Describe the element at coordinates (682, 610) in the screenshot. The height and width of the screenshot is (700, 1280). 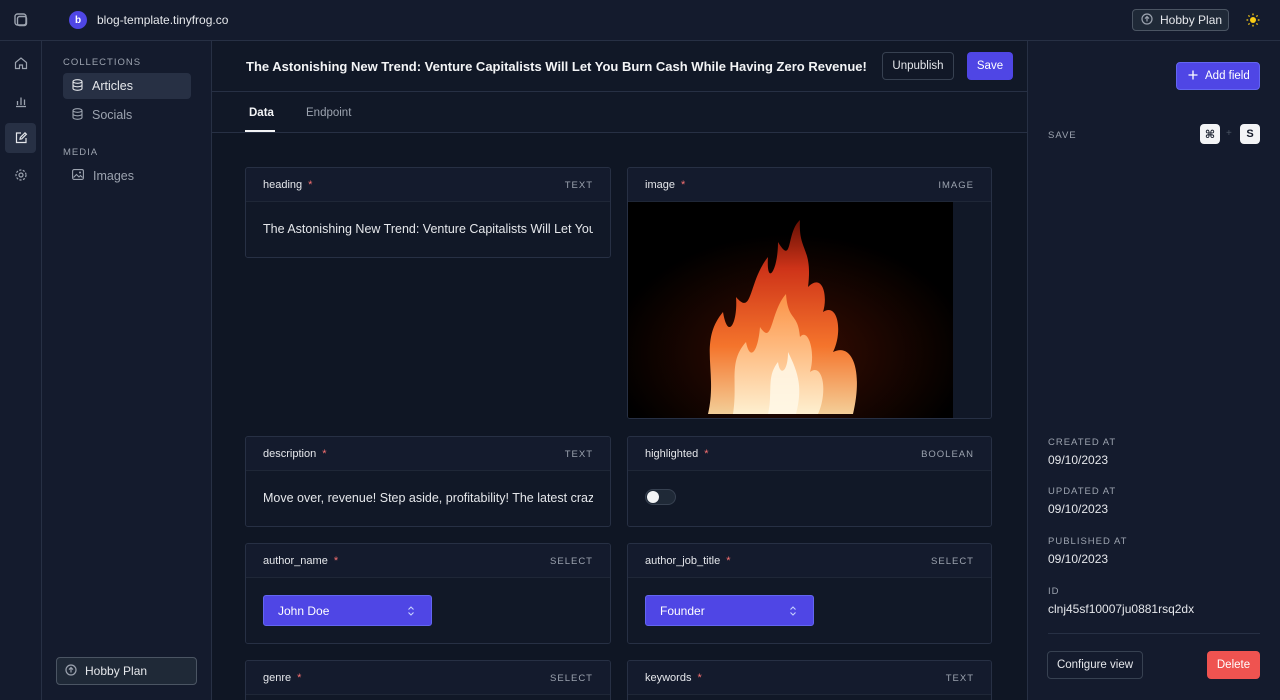
I see `select-value: Founder` at that location.